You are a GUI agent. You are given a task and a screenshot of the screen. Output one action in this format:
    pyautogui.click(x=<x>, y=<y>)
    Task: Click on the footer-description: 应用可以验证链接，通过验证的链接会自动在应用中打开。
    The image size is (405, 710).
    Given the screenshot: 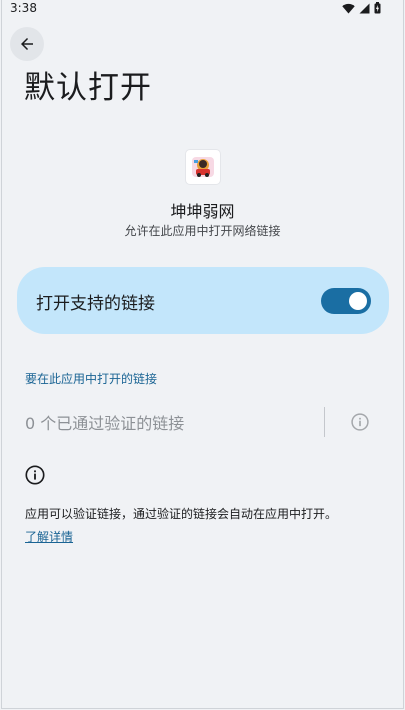 What is the action you would take?
    pyautogui.click(x=181, y=514)
    